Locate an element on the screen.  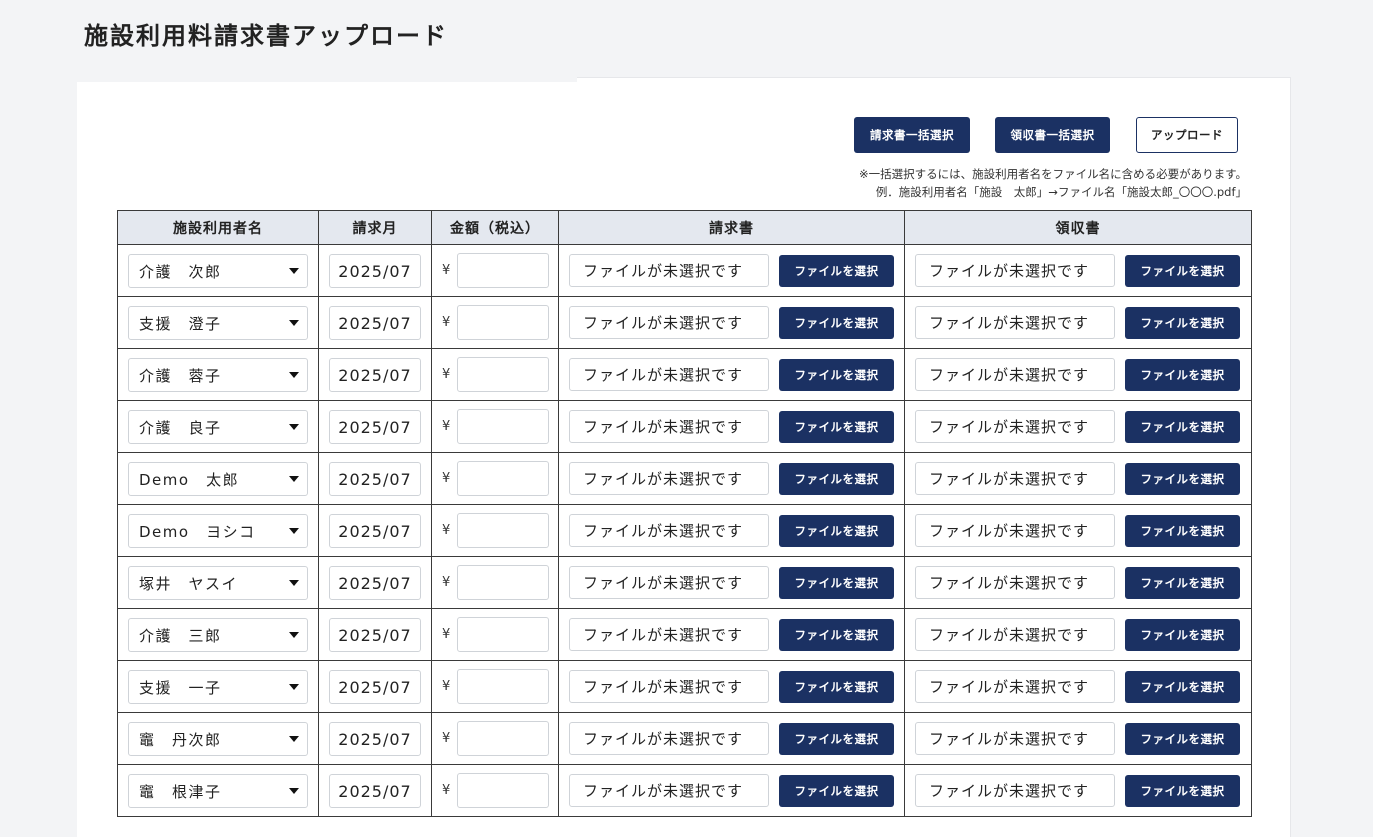
page-title: 施設利用料請求書アップロード is located at coordinates (266, 36).